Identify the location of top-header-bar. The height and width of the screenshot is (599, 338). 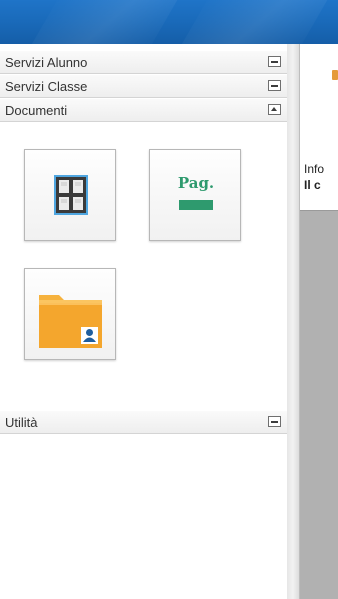
(169, 22).